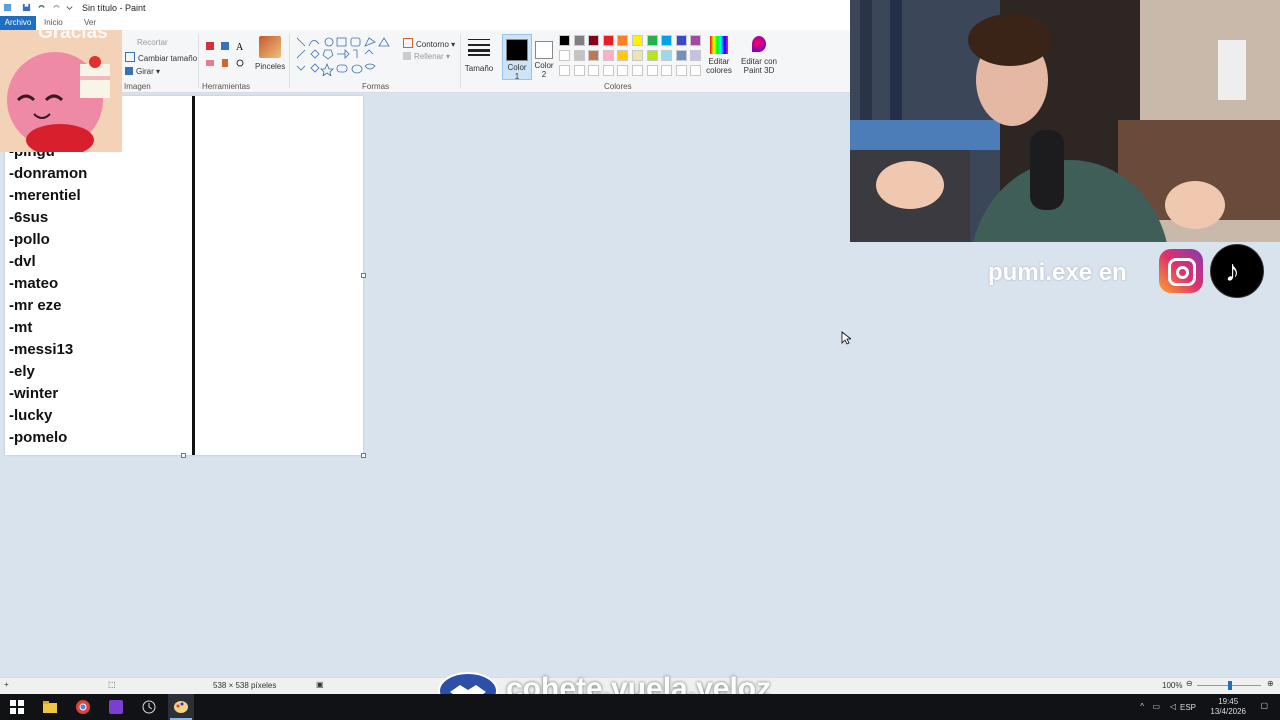 This screenshot has height=720, width=1280. I want to click on zoom-slider-thumb, so click(1230, 685).